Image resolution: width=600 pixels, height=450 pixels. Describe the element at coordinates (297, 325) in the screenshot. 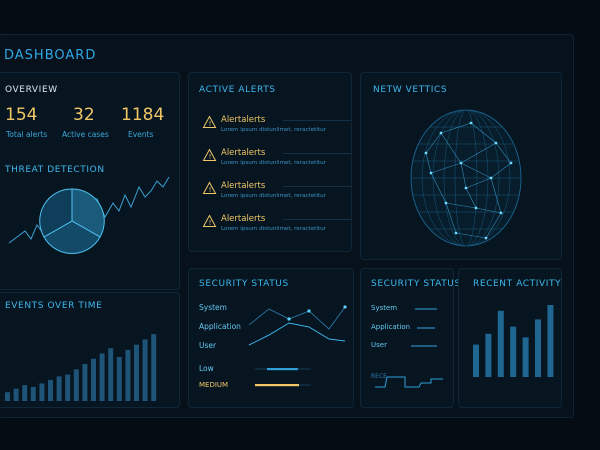

I see `security-trend-chart` at that location.